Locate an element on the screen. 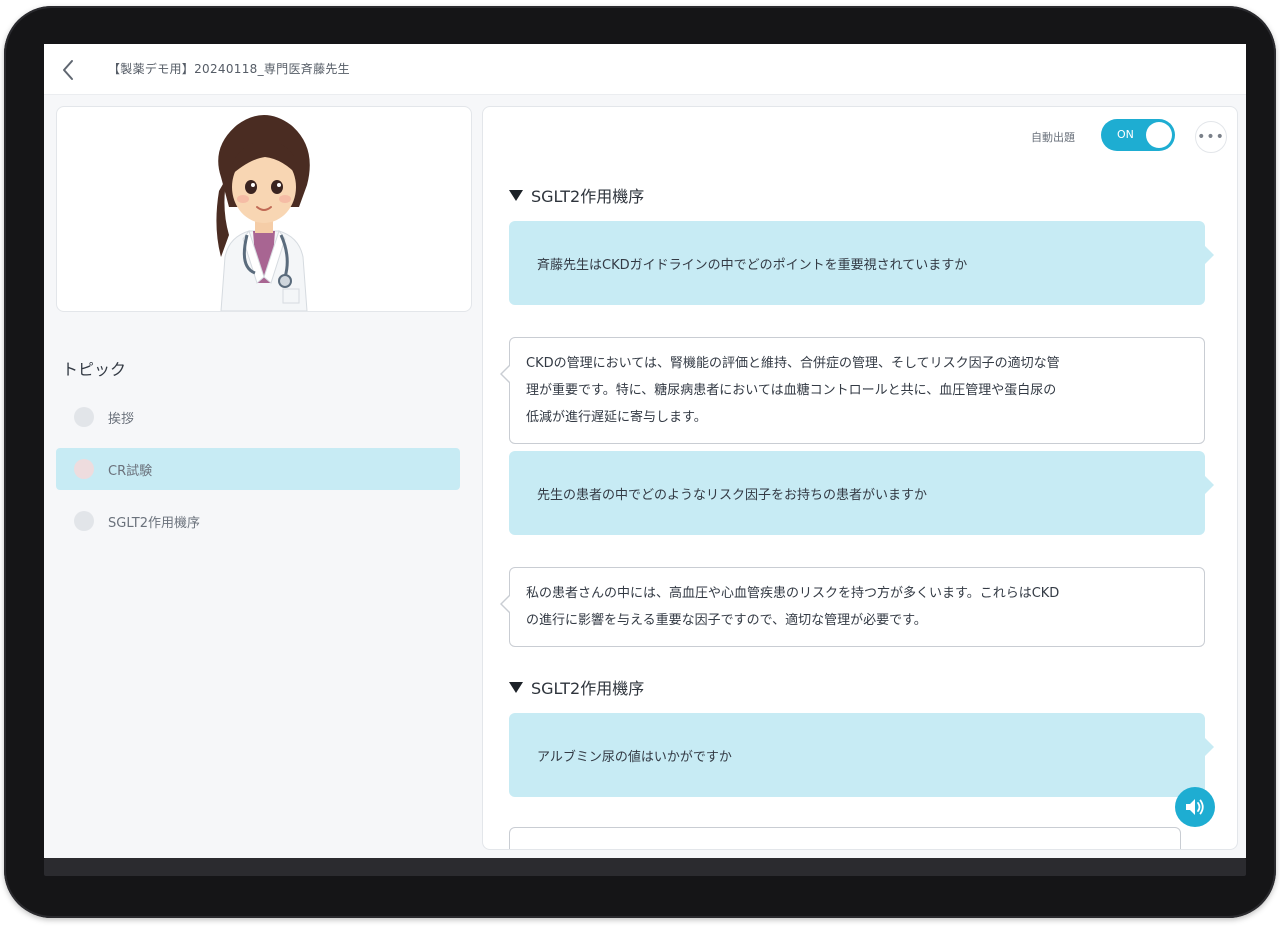 The image size is (1280, 927). answer-line: の進行に影響を与える重要な因子ですので、適切な管理が必要です。 is located at coordinates (726, 620).